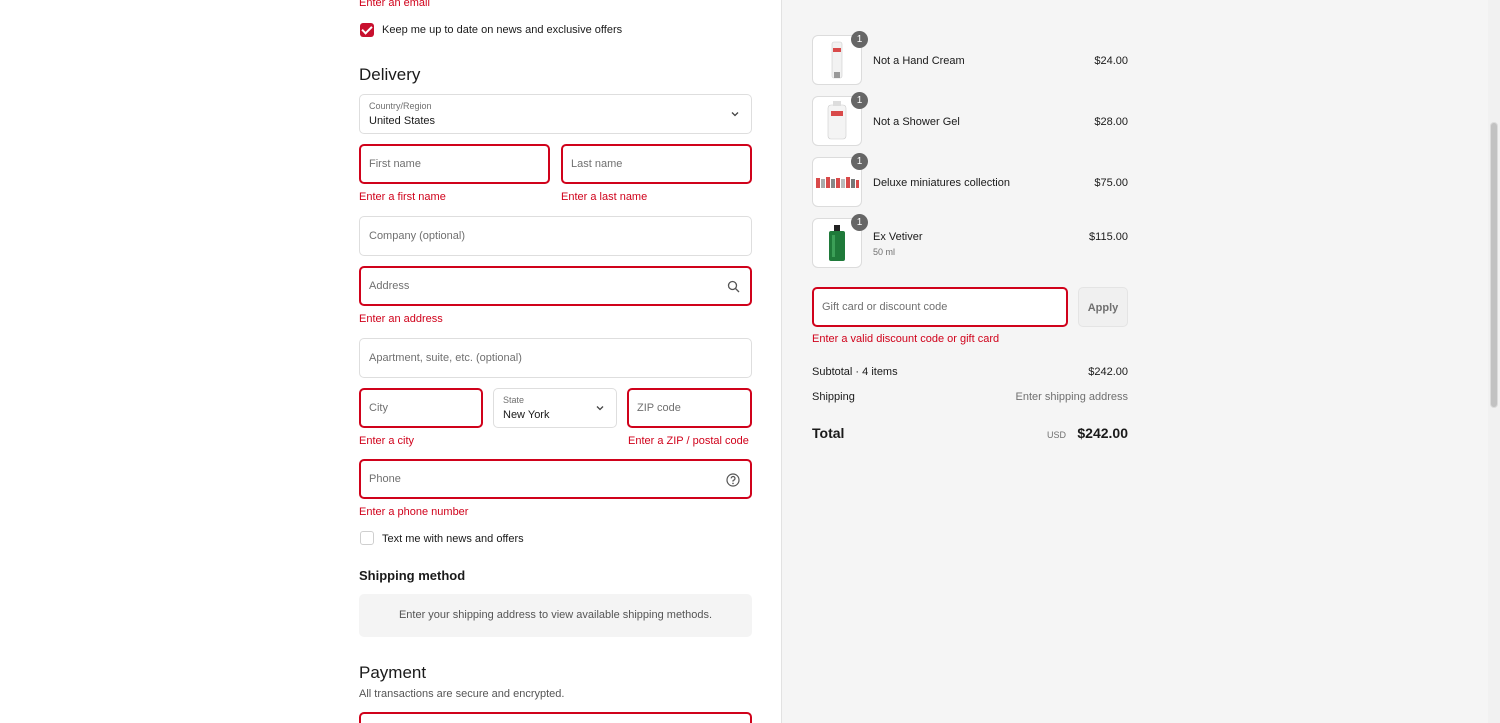 The width and height of the screenshot is (1500, 723). I want to click on state-value: New York, so click(526, 415).